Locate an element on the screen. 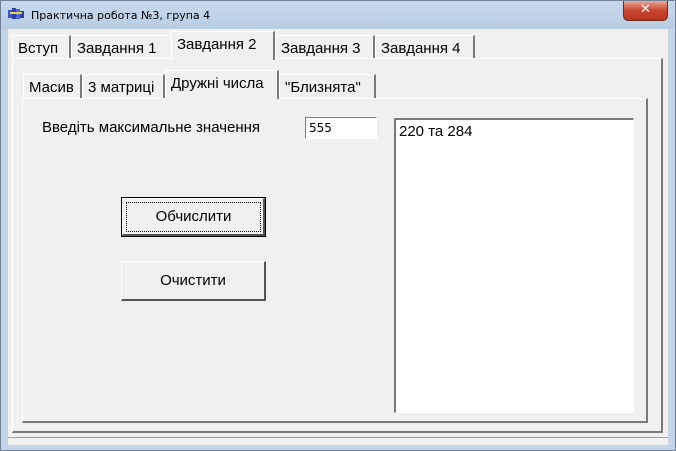 Image resolution: width=676 pixels, height=451 pixels. tab-zavdannia-2: Завдання 2 is located at coordinates (223, 45).